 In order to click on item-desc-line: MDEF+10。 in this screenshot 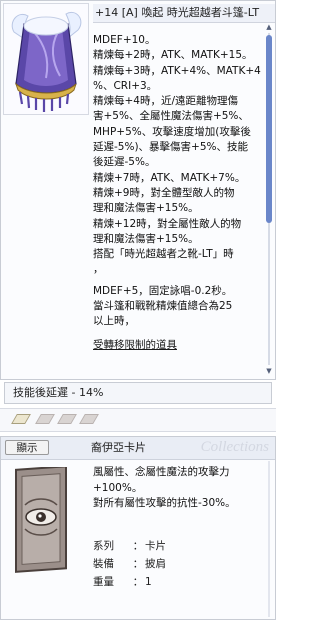, I will do `click(124, 40)`.